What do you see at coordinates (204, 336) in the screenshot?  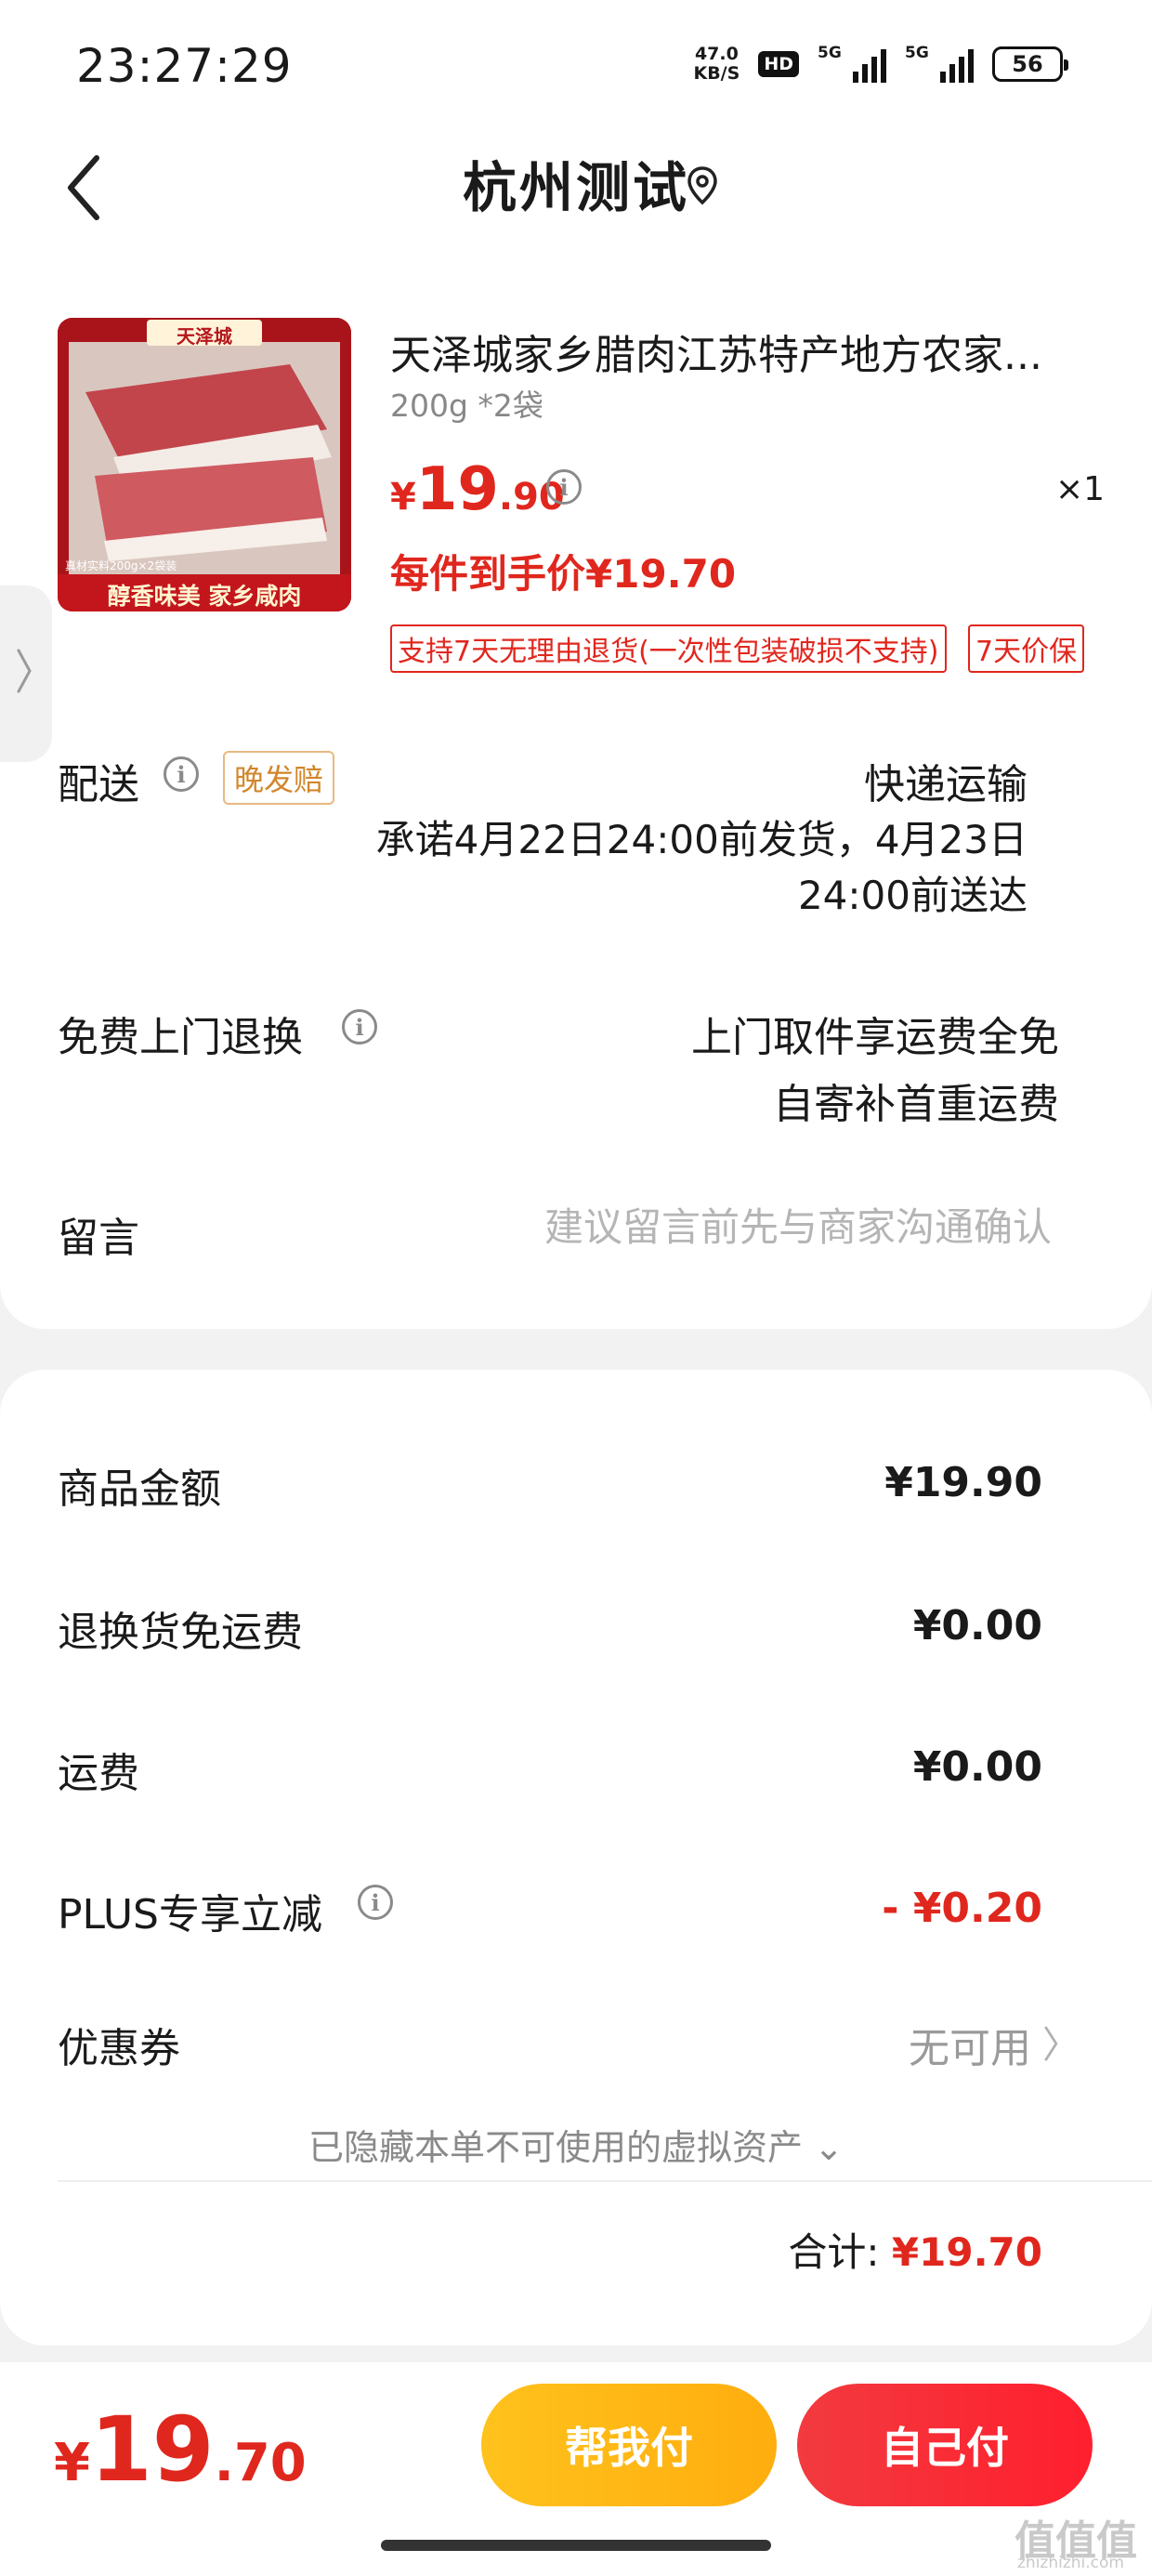 I see `product-image-brand: 天泽城` at bounding box center [204, 336].